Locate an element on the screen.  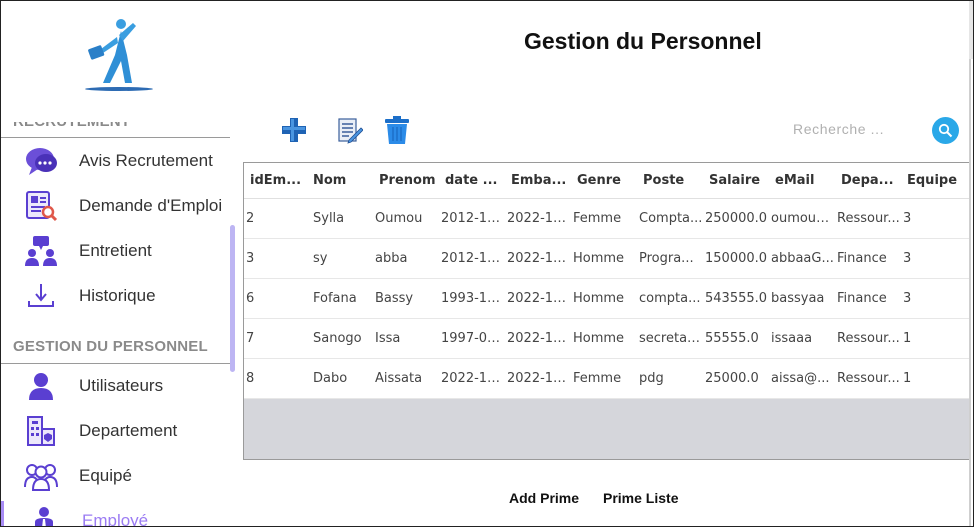
table-cell: bassyaa is located at coordinates (802, 298).